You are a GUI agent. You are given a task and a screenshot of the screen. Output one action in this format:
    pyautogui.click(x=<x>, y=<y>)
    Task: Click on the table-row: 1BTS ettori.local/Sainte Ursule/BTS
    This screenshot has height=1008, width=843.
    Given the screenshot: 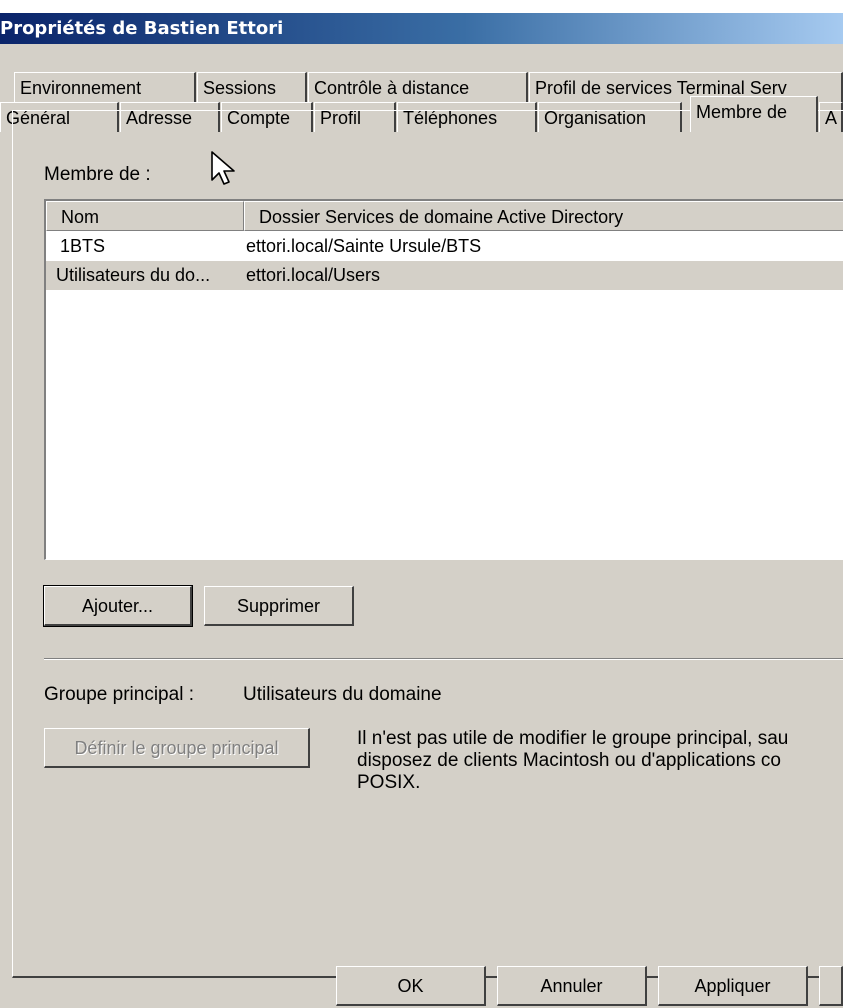 What is the action you would take?
    pyautogui.click(x=444, y=246)
    